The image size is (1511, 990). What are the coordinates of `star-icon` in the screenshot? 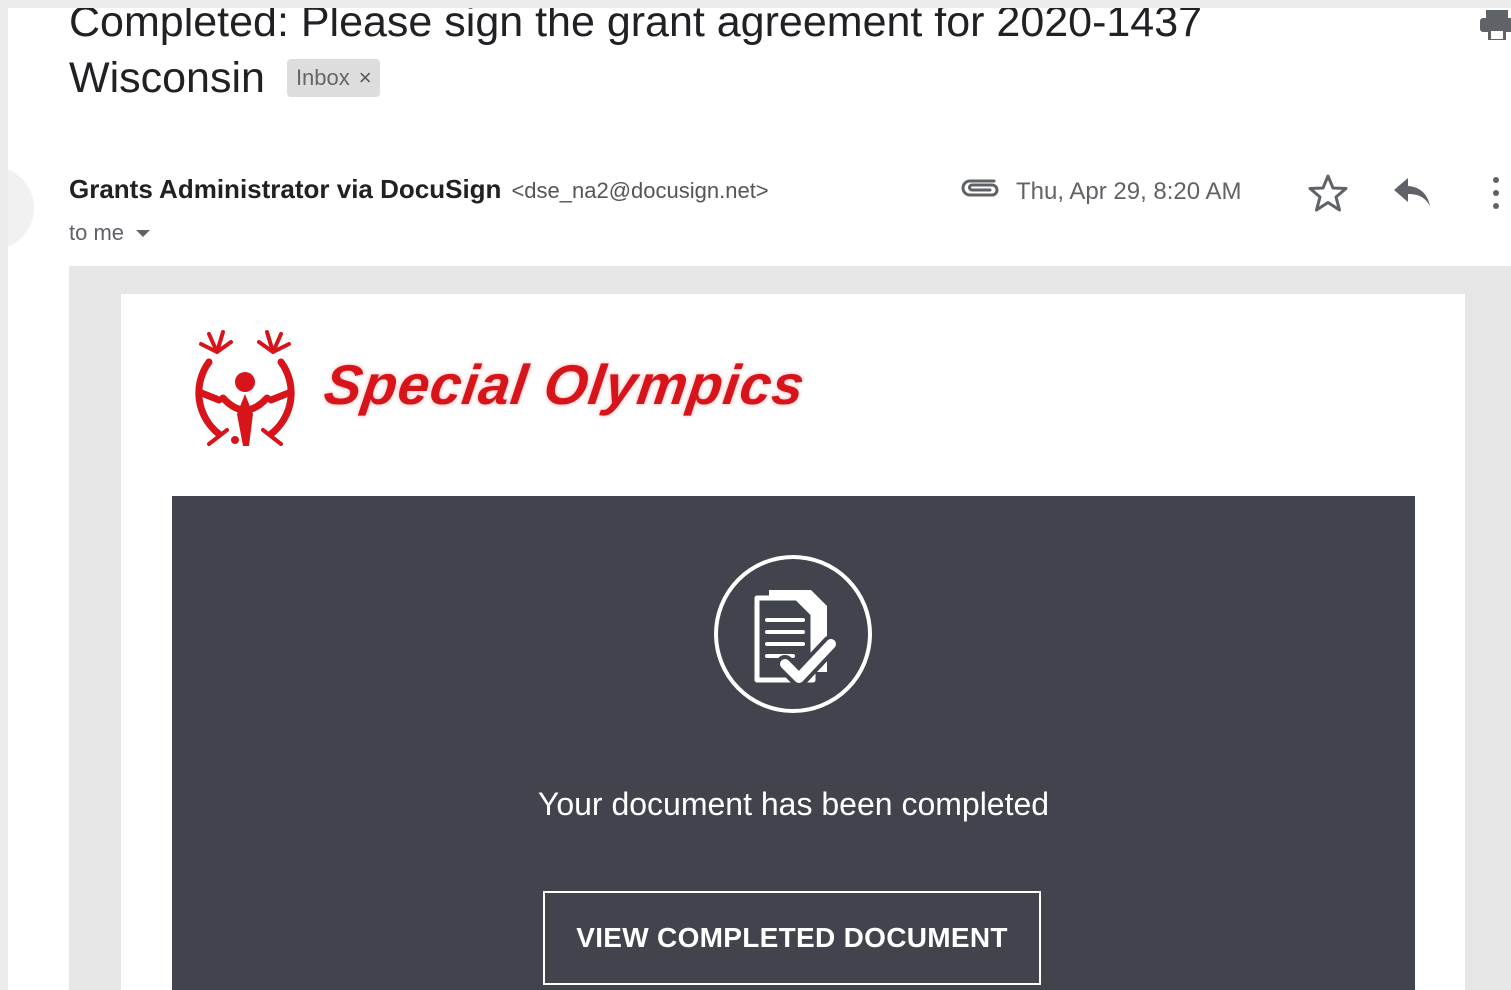 It's located at (1328, 193).